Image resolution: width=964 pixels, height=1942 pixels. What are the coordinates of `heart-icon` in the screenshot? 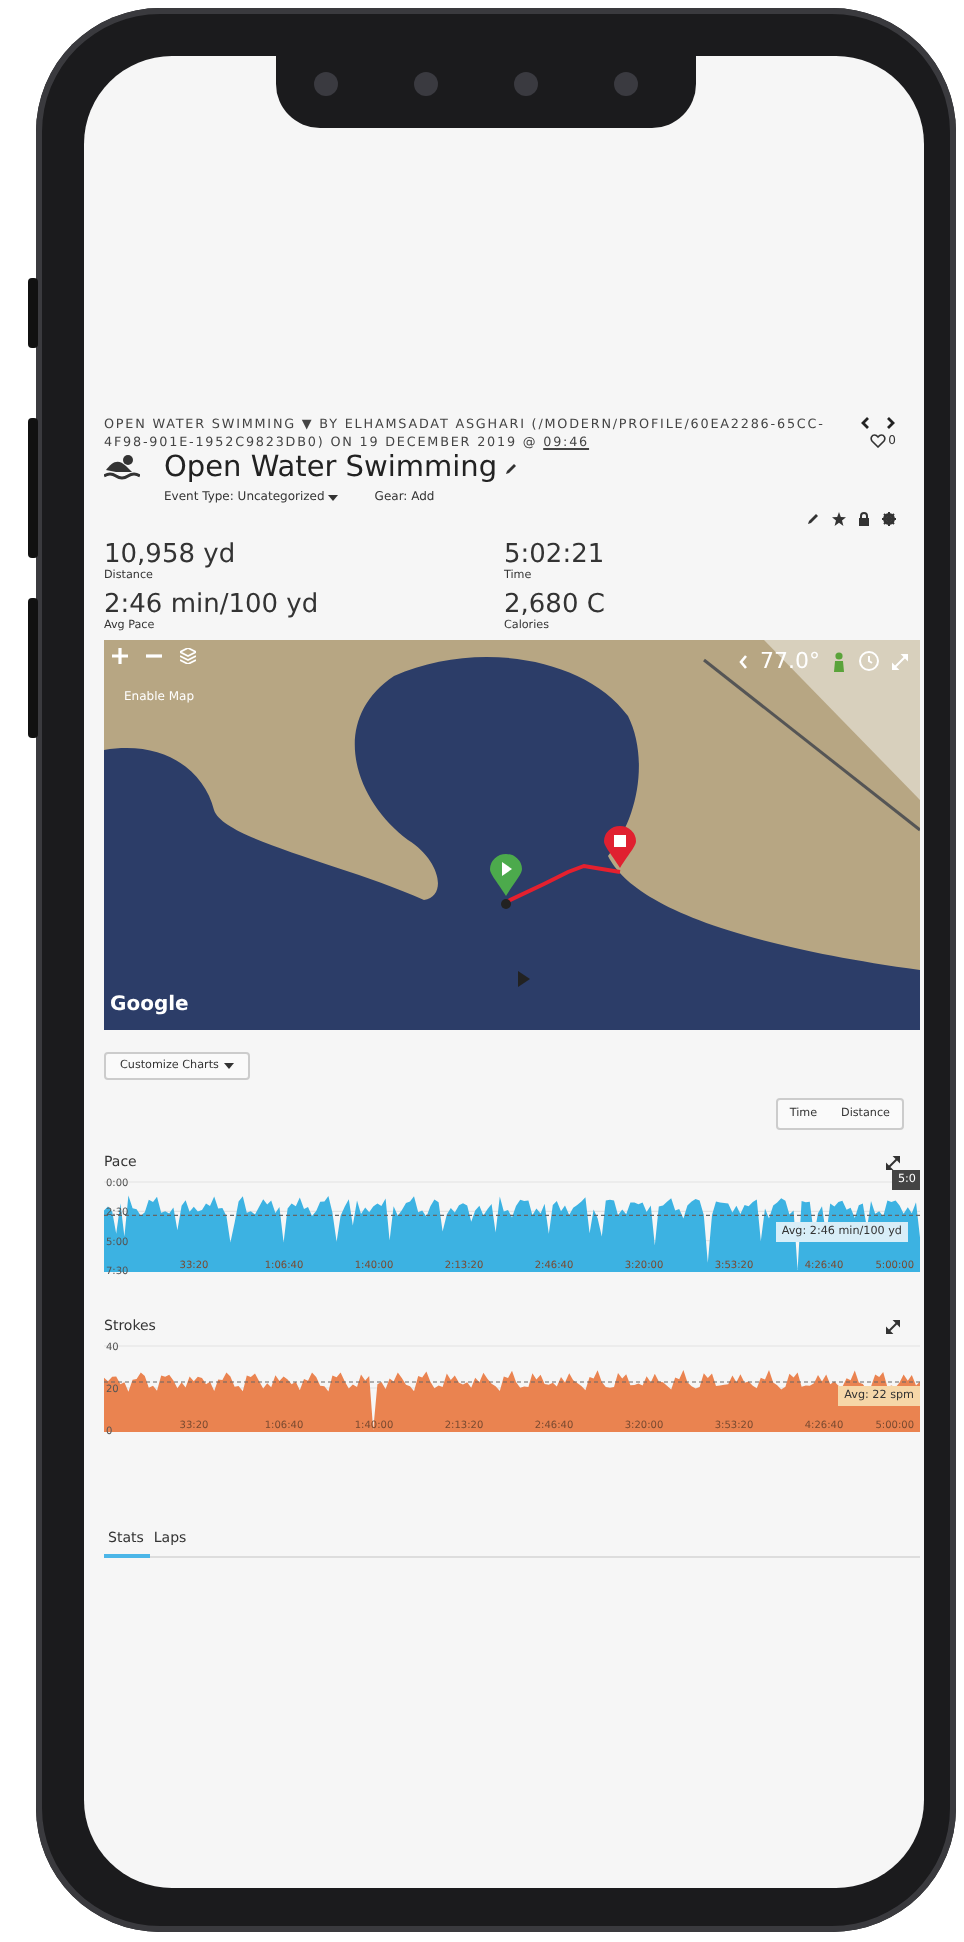 It's located at (878, 441).